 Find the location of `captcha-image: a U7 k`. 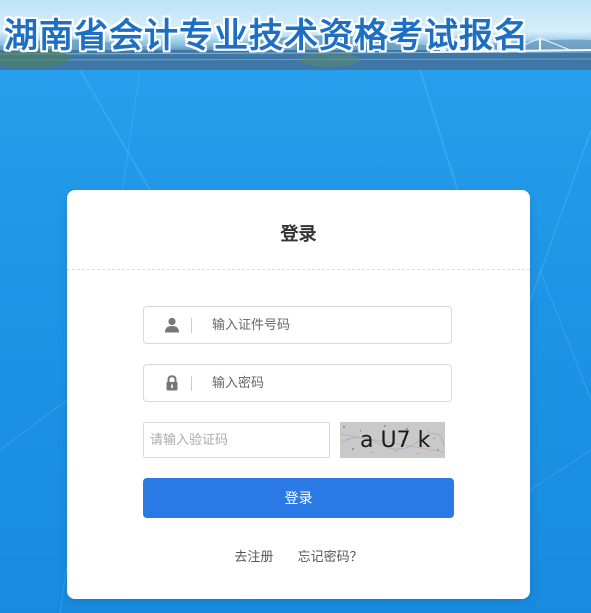

captcha-image: a U7 k is located at coordinates (392, 440).